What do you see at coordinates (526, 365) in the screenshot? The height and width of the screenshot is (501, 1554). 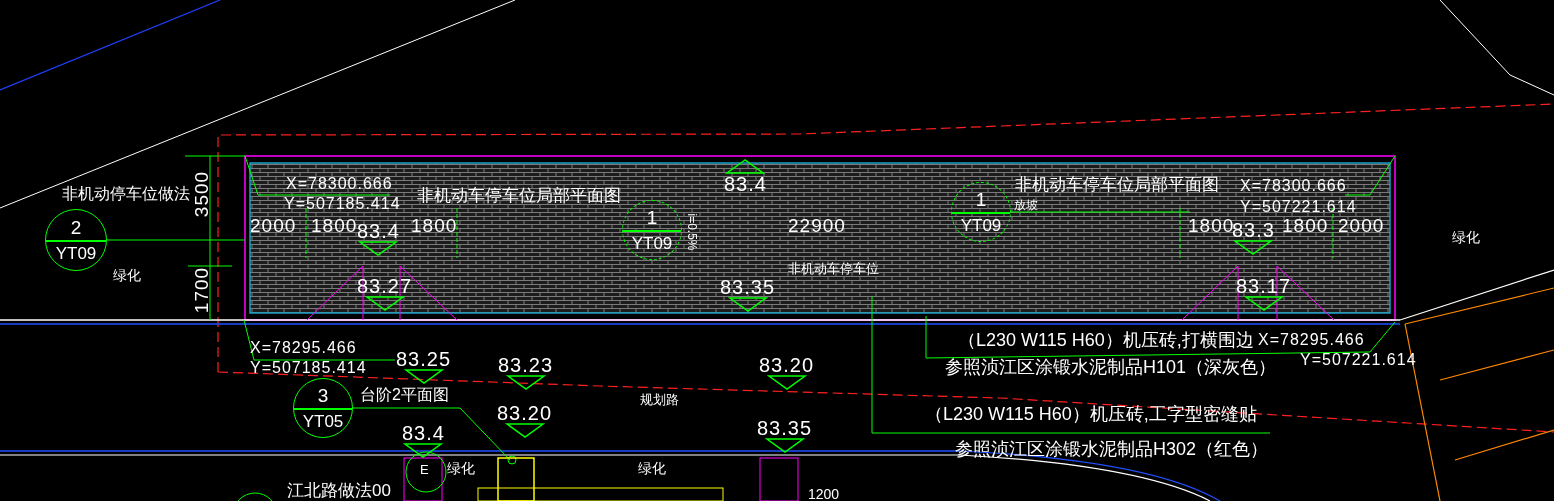 I see `elevation-label: 83.23` at bounding box center [526, 365].